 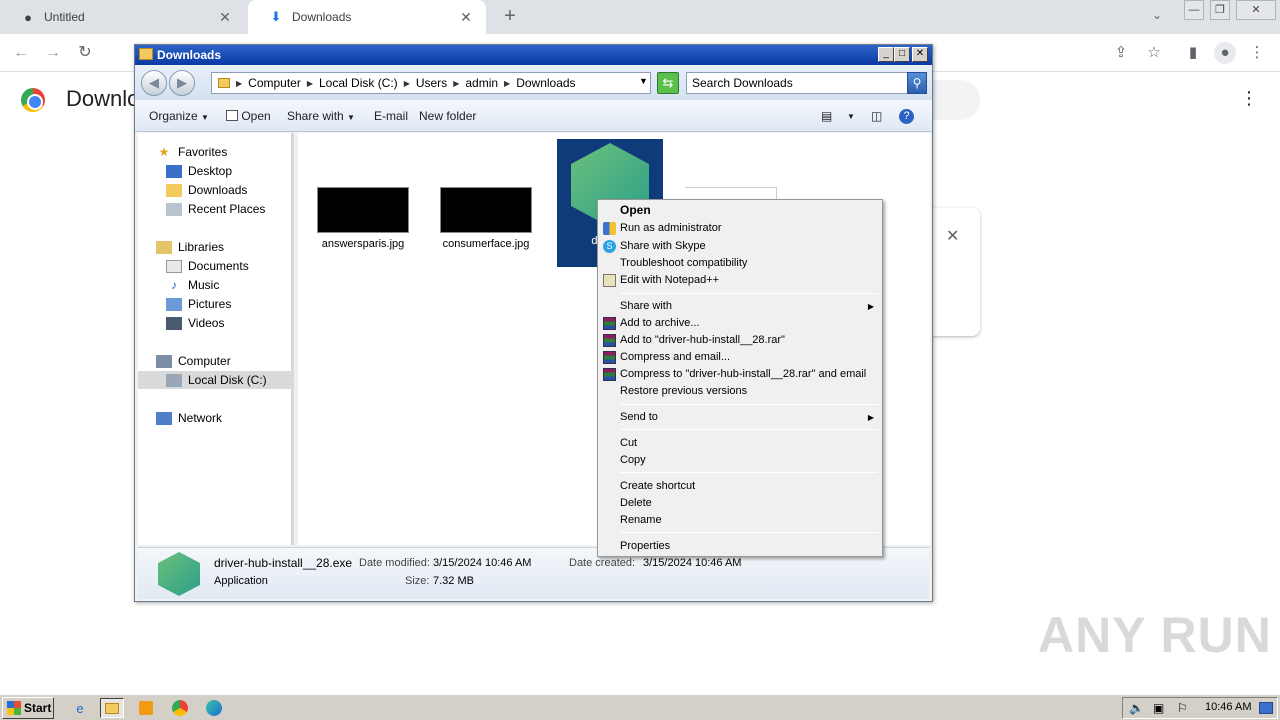 I want to click on search-input: Search Downloads, so click(x=797, y=83).